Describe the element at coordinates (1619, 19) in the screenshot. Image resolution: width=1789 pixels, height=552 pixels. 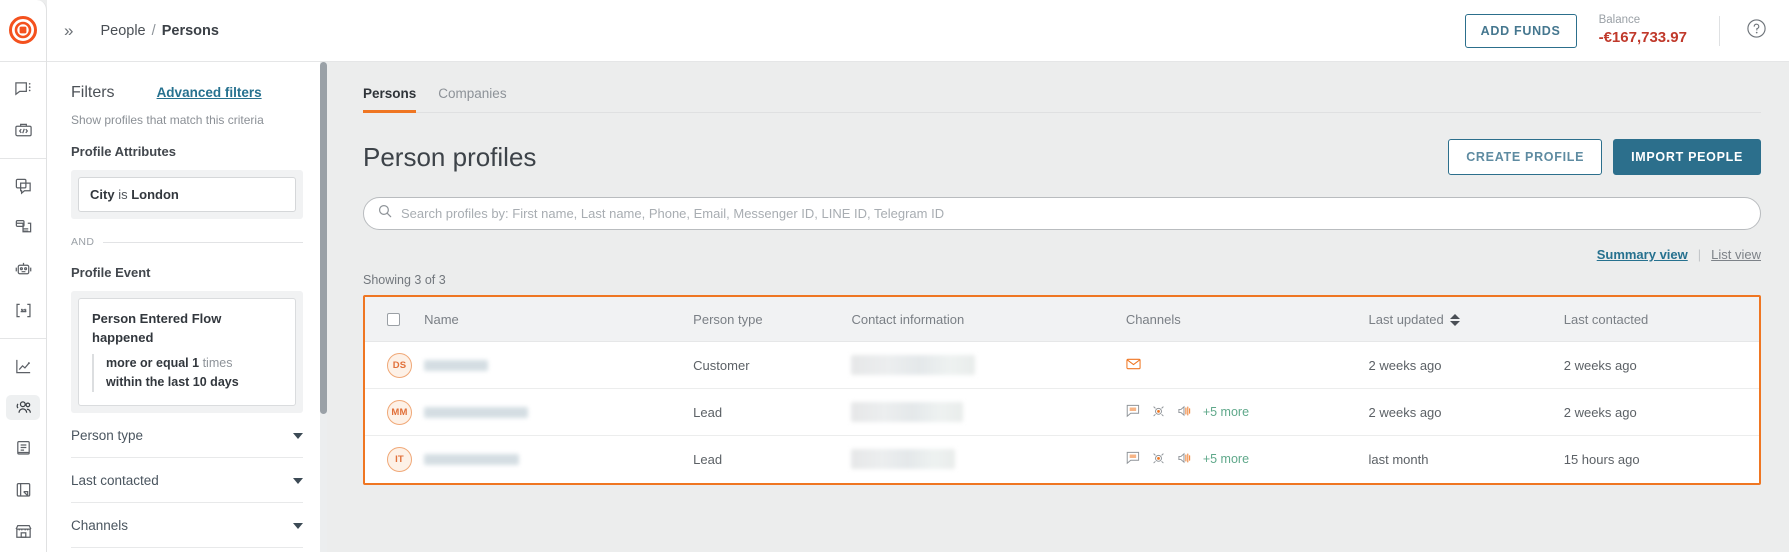
I see `balance-label: Balance` at that location.